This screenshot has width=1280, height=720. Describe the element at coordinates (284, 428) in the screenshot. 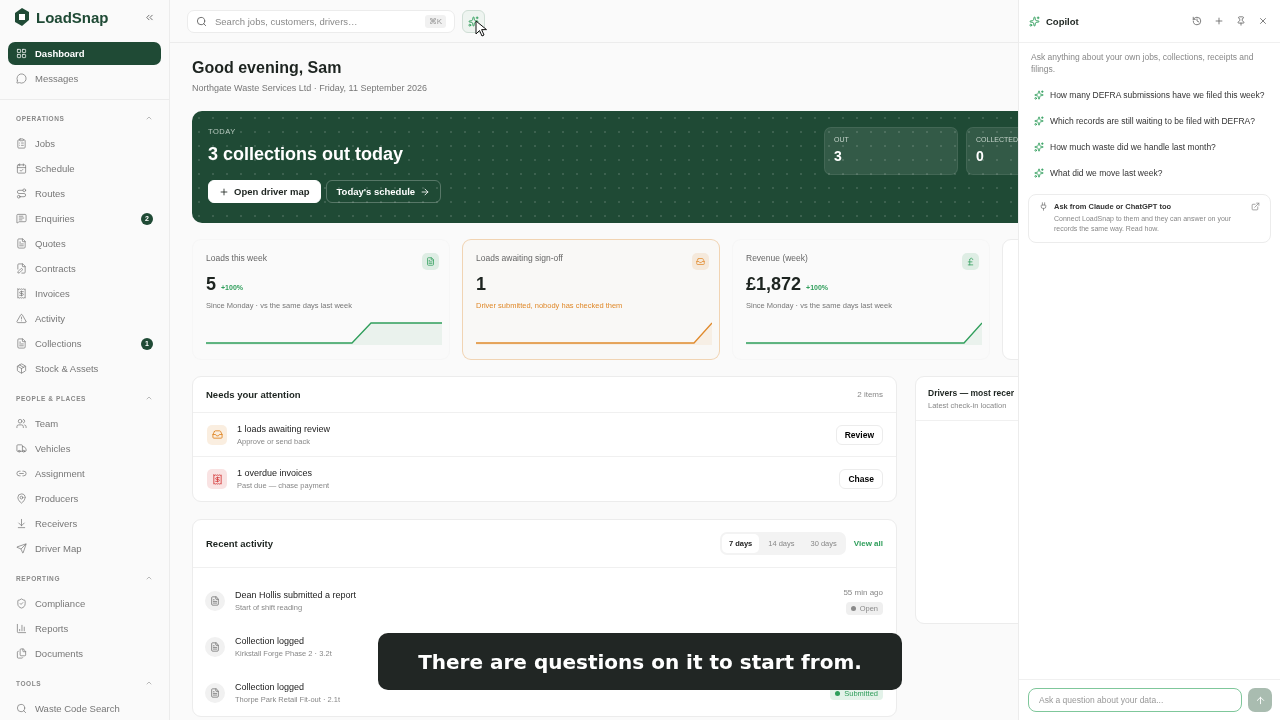

I see `row-title: 1 loads awaiting review` at that location.